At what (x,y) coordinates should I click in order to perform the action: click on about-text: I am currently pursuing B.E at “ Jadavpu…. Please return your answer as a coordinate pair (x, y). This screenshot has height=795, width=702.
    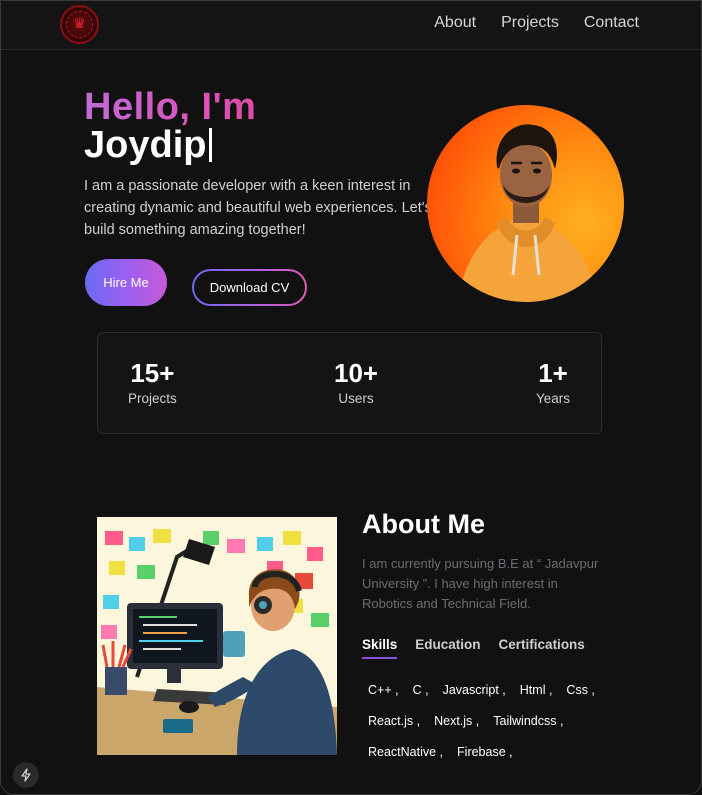
    Looking at the image, I should click on (480, 583).